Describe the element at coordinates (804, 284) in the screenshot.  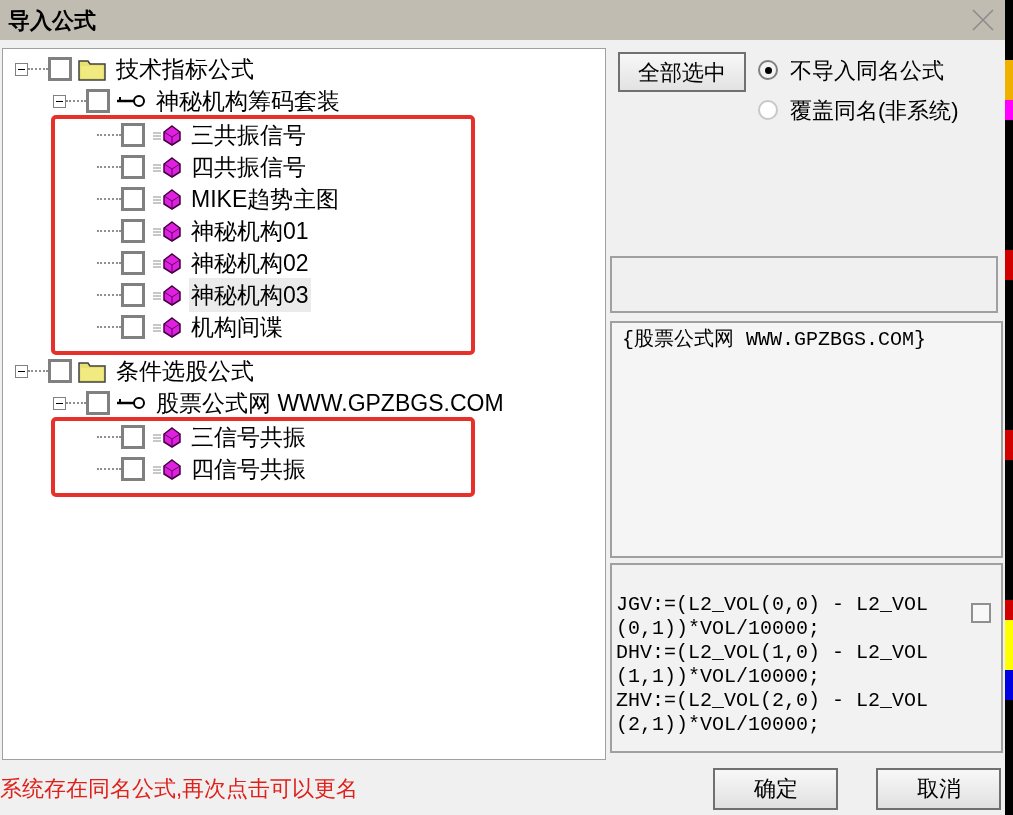
I see `info-field` at that location.